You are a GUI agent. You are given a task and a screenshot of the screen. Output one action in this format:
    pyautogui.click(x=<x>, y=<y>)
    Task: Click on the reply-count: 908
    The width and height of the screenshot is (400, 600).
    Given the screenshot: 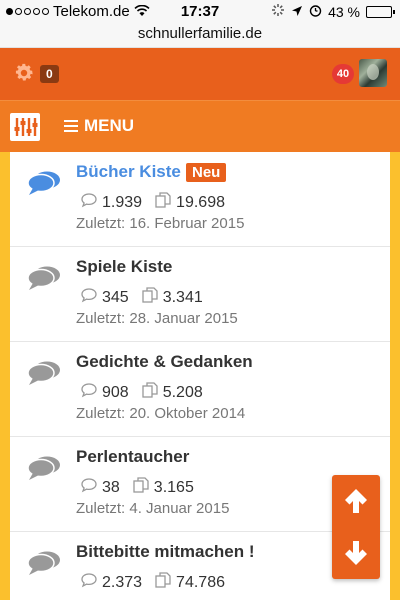 What is the action you would take?
    pyautogui.click(x=115, y=392)
    